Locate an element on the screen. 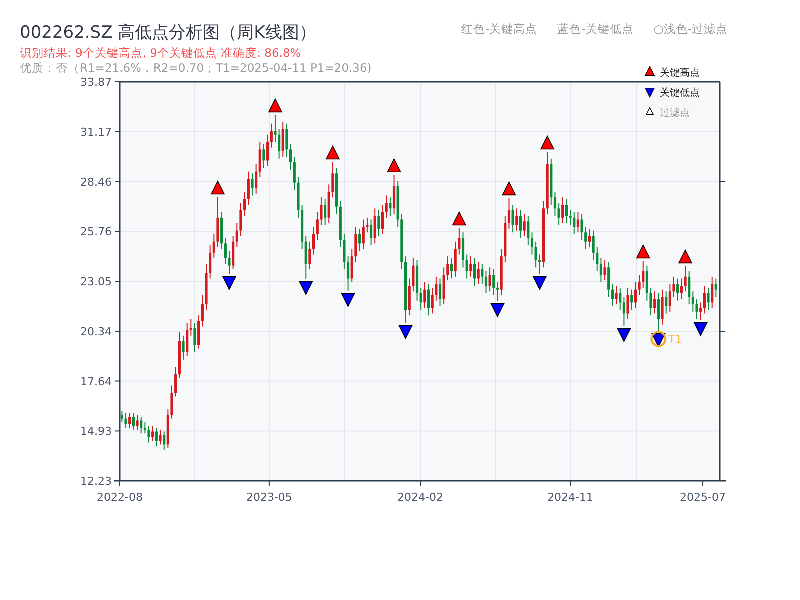 The width and height of the screenshot is (800, 600). legend-note: 红色-关键高点 is located at coordinates (500, 29).